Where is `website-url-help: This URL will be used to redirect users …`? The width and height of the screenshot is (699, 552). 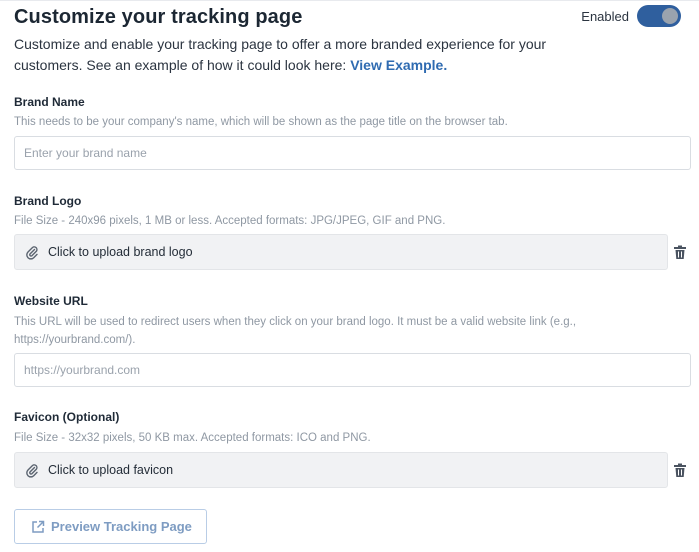
website-url-help: This URL will be used to redirect users … is located at coordinates (295, 331).